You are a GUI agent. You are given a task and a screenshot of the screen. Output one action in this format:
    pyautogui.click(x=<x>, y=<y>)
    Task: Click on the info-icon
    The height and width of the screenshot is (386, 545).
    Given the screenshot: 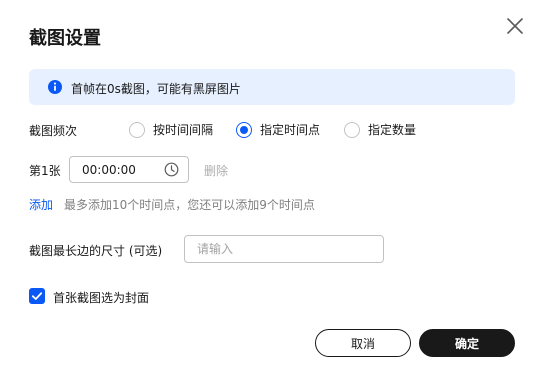 What is the action you would take?
    pyautogui.click(x=55, y=87)
    